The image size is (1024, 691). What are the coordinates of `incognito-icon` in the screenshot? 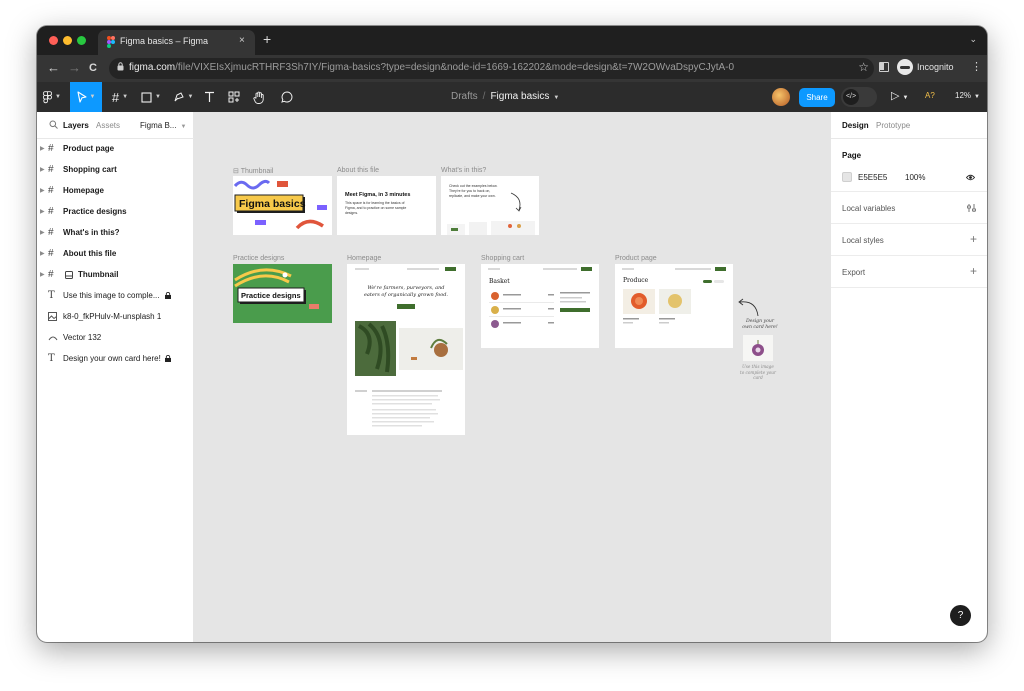 It's located at (905, 67).